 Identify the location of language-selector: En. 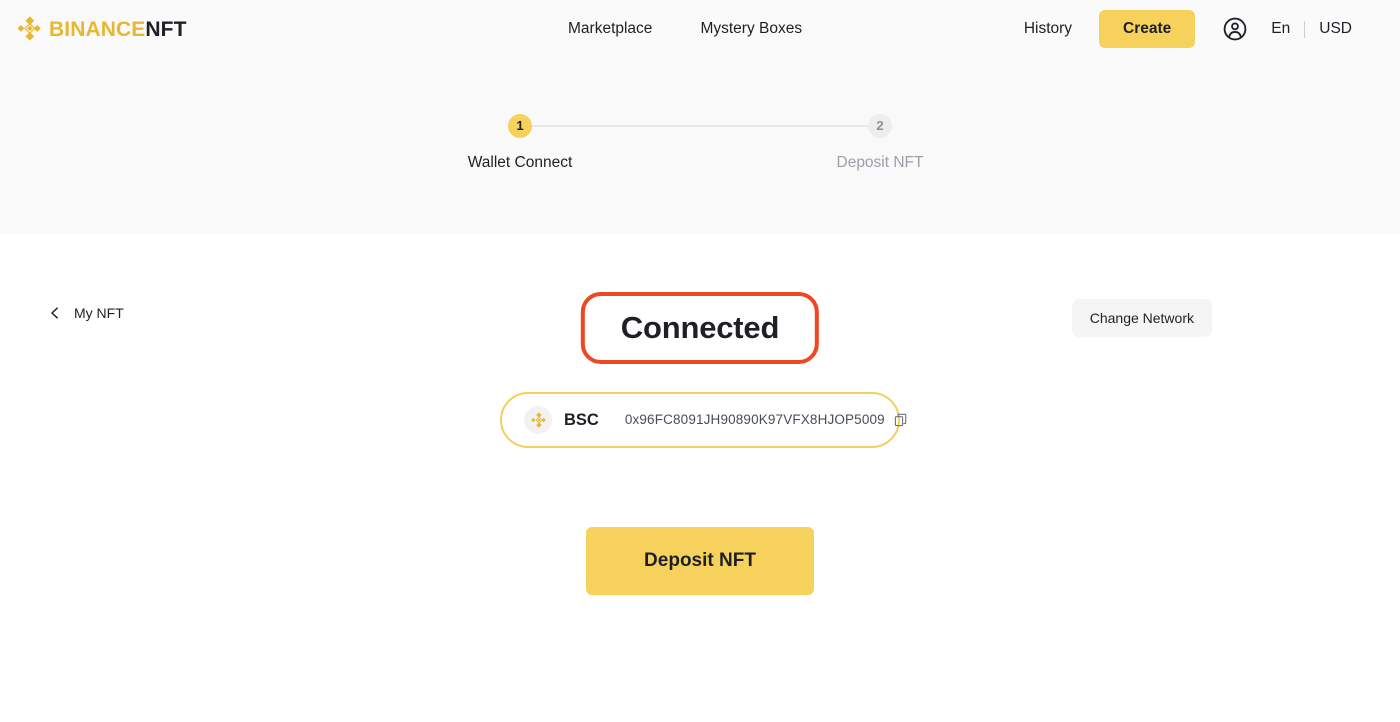
(1280, 29).